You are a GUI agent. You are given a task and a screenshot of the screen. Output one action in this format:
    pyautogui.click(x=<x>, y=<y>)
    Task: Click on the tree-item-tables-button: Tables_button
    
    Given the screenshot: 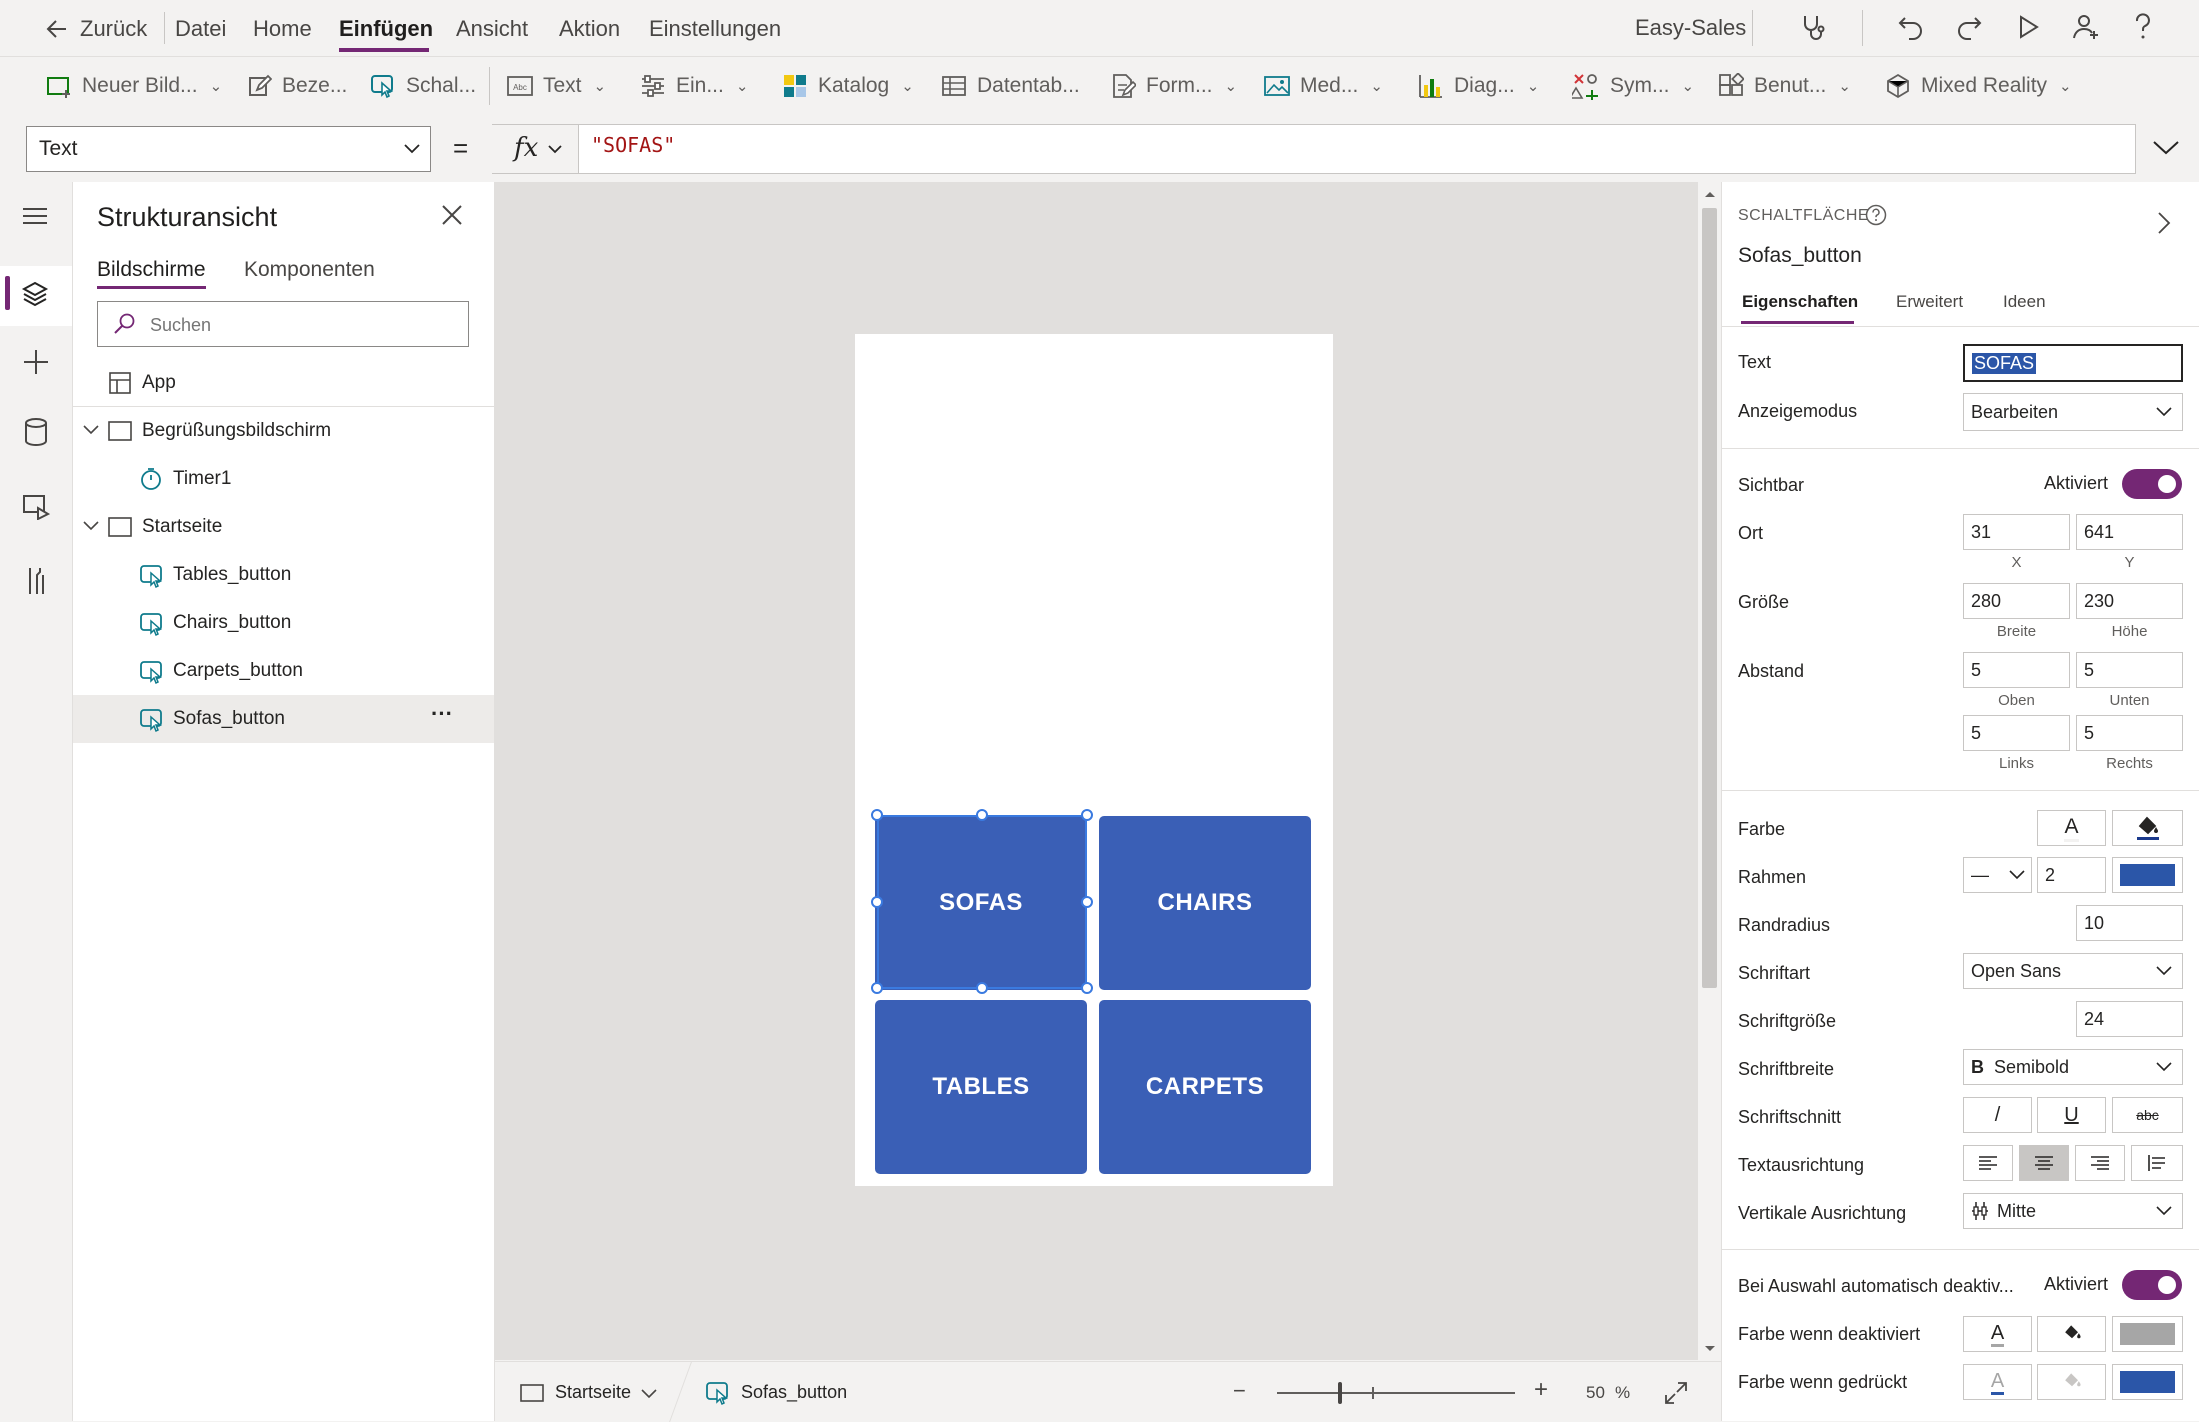 What is the action you would take?
    pyautogui.click(x=283, y=575)
    